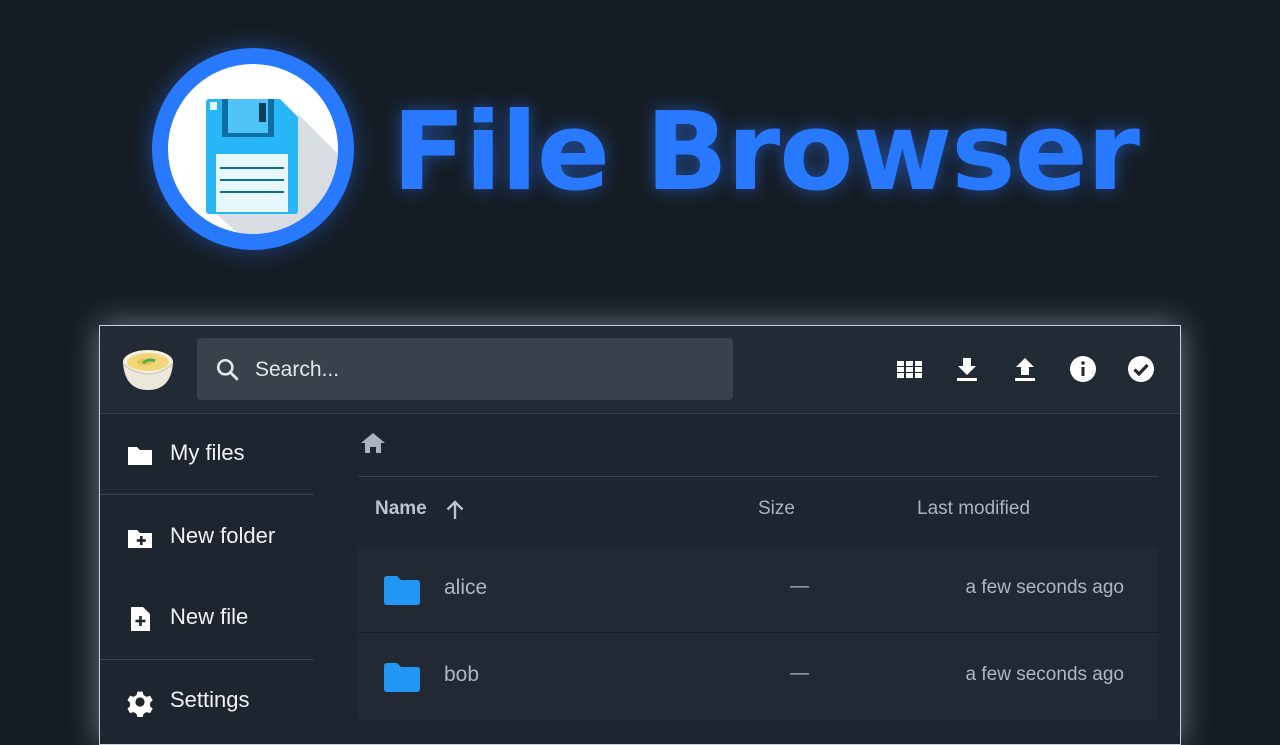 The width and height of the screenshot is (1280, 745). I want to click on hero-logo, so click(253, 149).